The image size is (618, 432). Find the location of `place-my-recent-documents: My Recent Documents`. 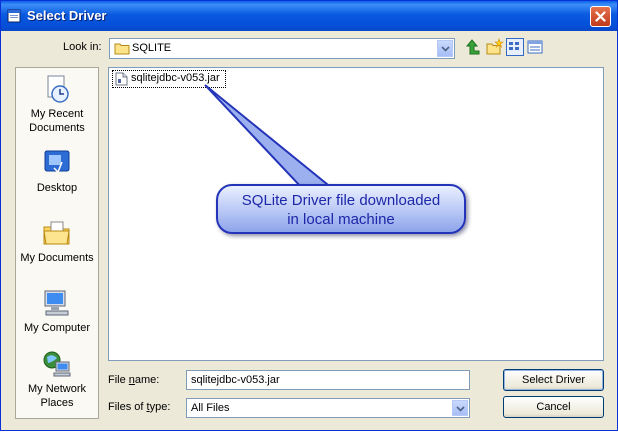

place-my-recent-documents: My Recent Documents is located at coordinates (57, 104).